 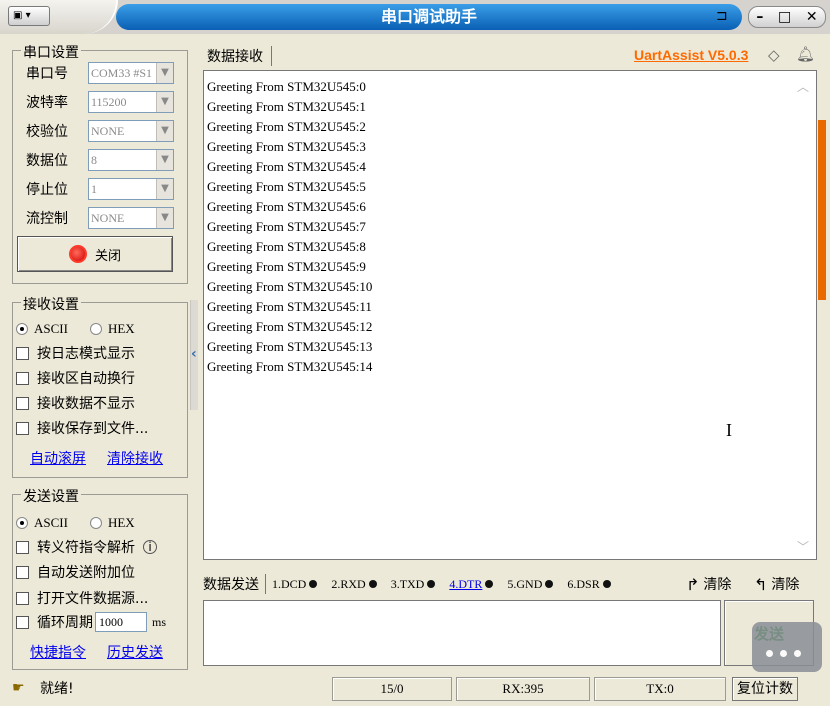 What do you see at coordinates (693, 584) in the screenshot?
I see `clear-send-icon: ↱` at bounding box center [693, 584].